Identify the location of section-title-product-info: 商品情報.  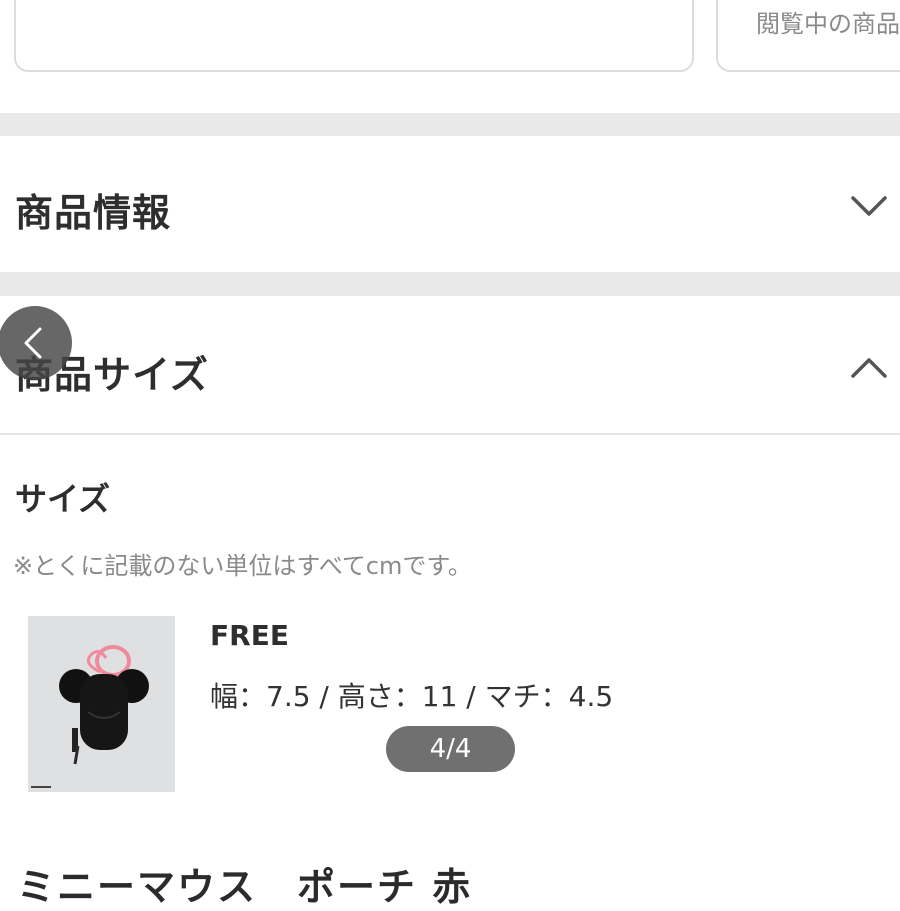
(93, 213).